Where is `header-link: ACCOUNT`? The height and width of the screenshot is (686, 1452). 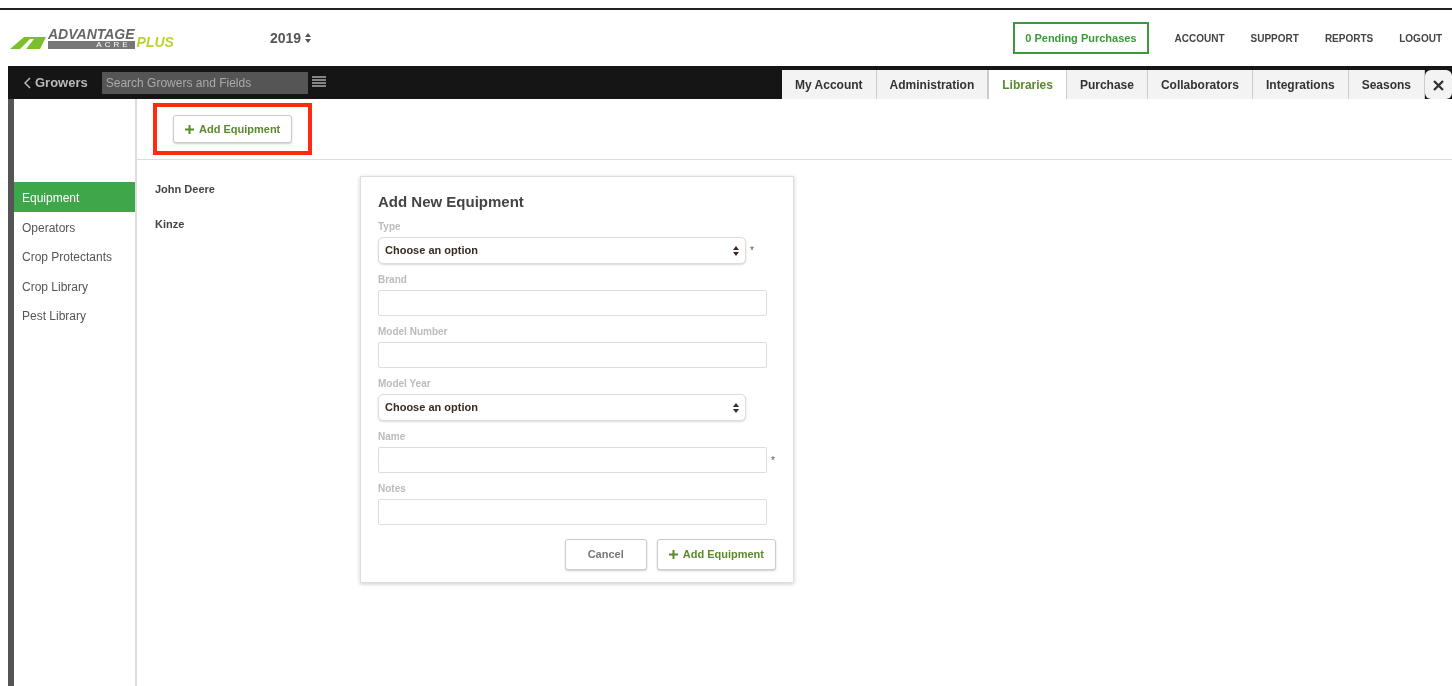 header-link: ACCOUNT is located at coordinates (1199, 38).